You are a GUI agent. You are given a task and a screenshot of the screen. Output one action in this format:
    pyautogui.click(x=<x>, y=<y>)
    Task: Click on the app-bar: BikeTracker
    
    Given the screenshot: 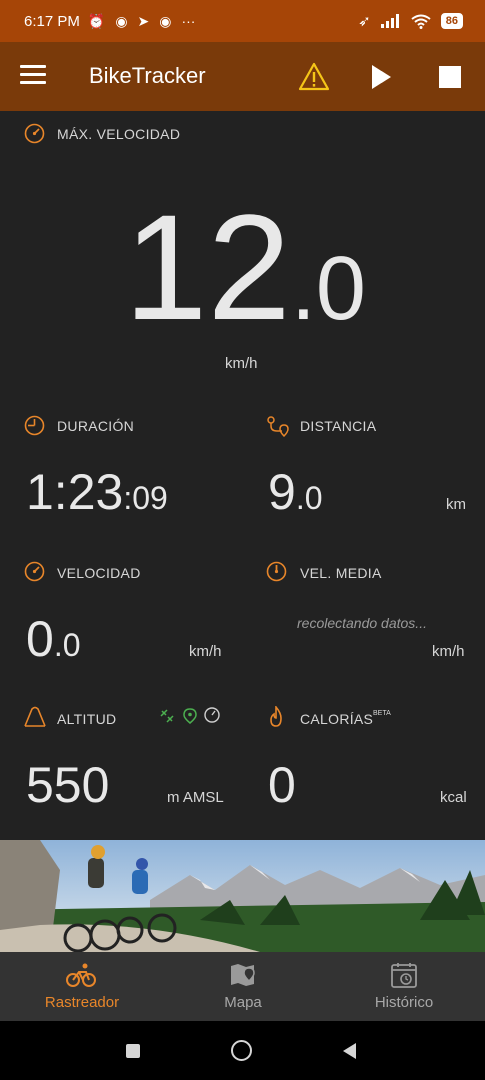 What is the action you would take?
    pyautogui.click(x=242, y=76)
    